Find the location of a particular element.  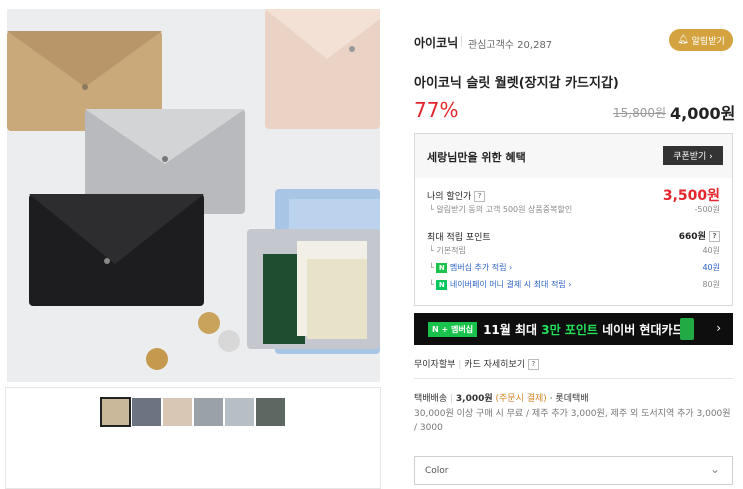

alarm-button: 🔔︎ 알림받기 is located at coordinates (701, 40).